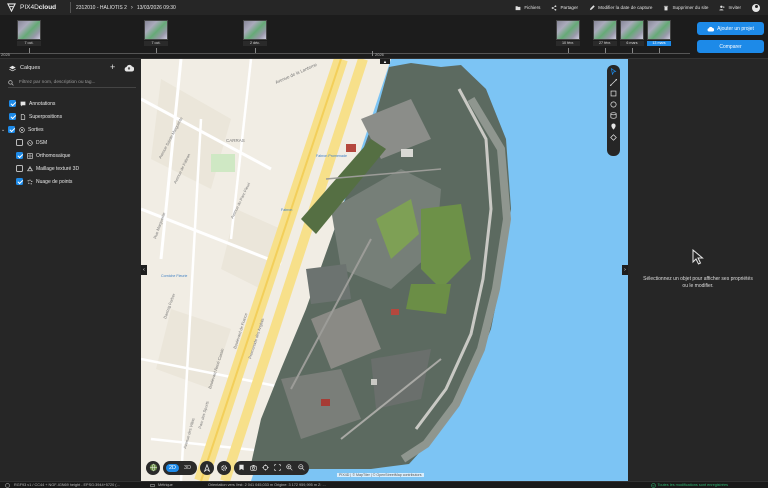  Describe the element at coordinates (54, 181) in the screenshot. I see `layer-label: Nuage de points` at that location.